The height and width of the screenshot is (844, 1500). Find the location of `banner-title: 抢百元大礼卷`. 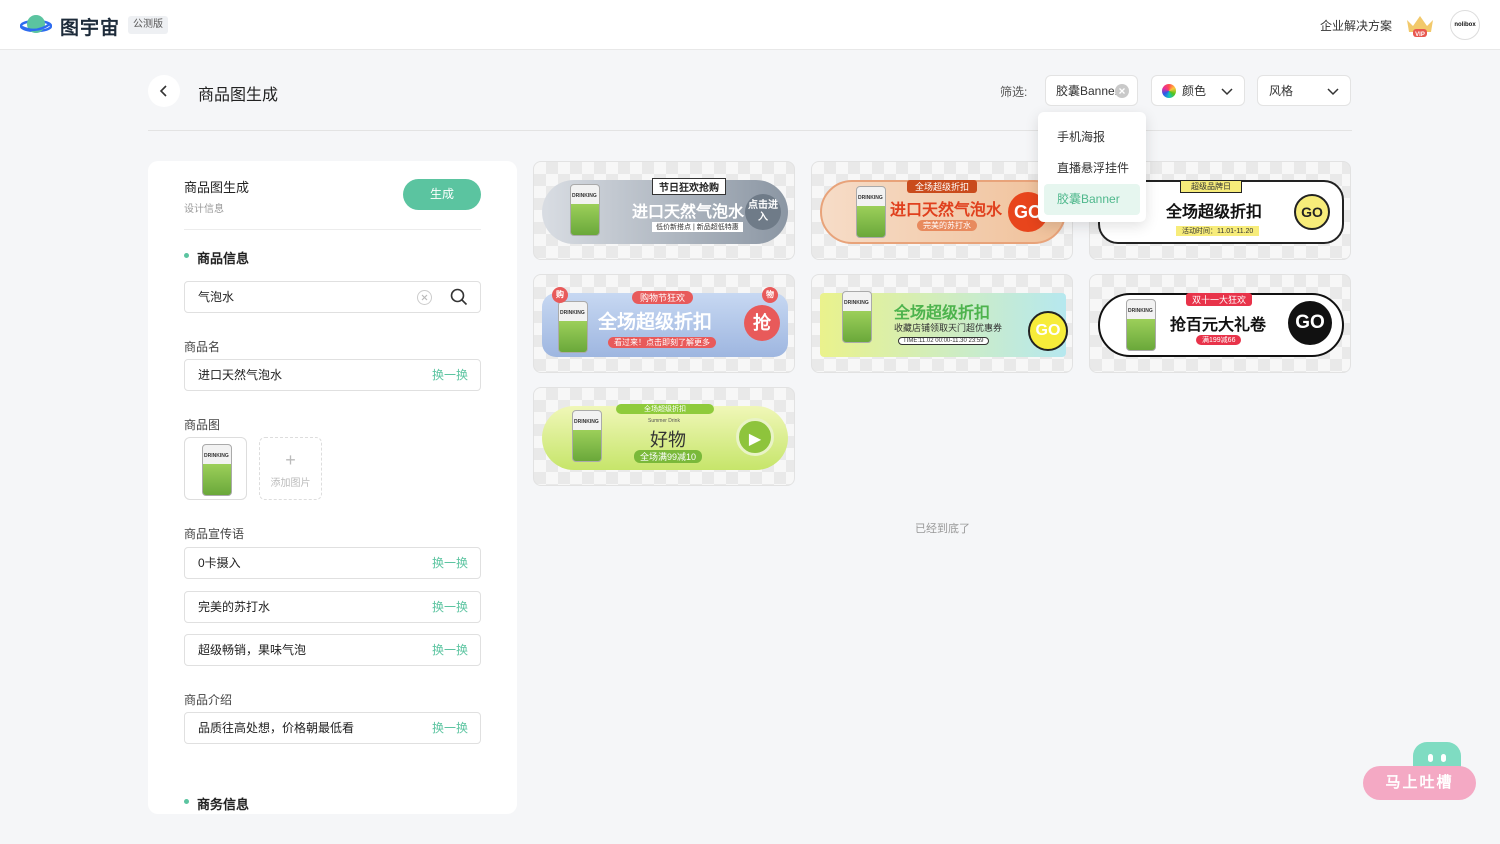

banner-title: 抢百元大礼卷 is located at coordinates (1218, 325).